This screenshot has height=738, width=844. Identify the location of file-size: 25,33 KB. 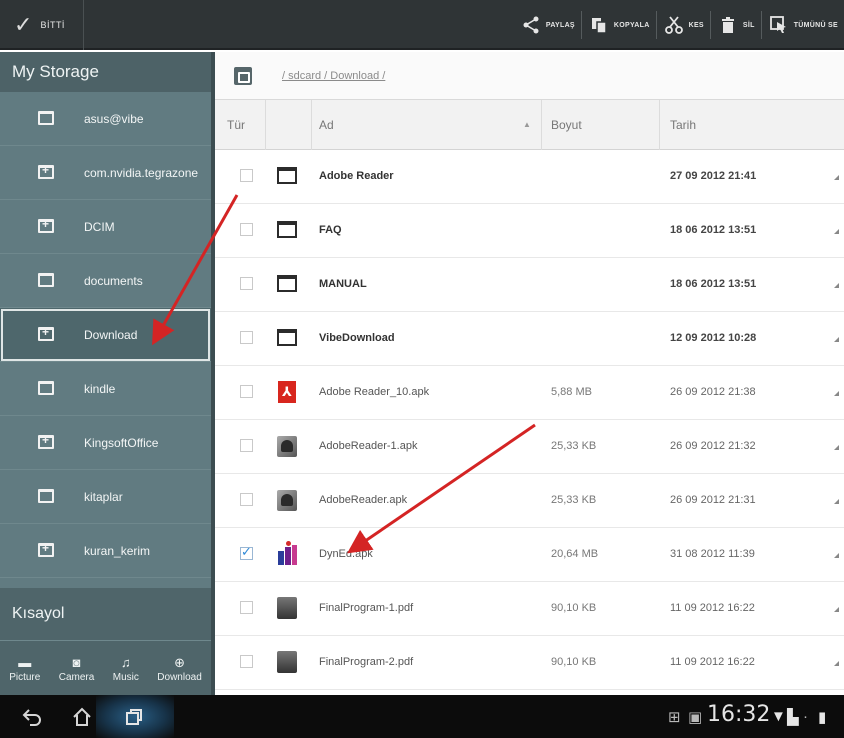
(574, 500).